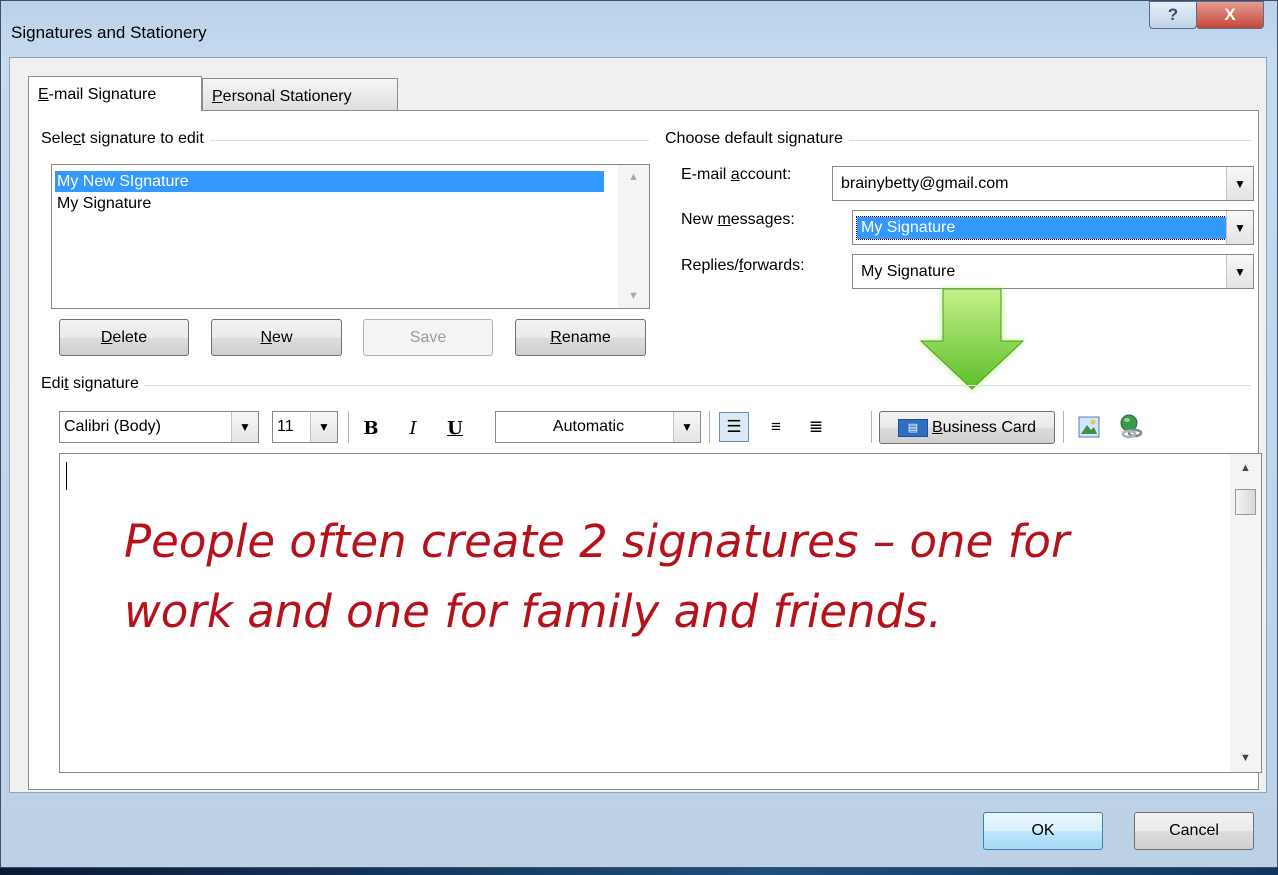  I want to click on delete-button: Delete, so click(124, 337).